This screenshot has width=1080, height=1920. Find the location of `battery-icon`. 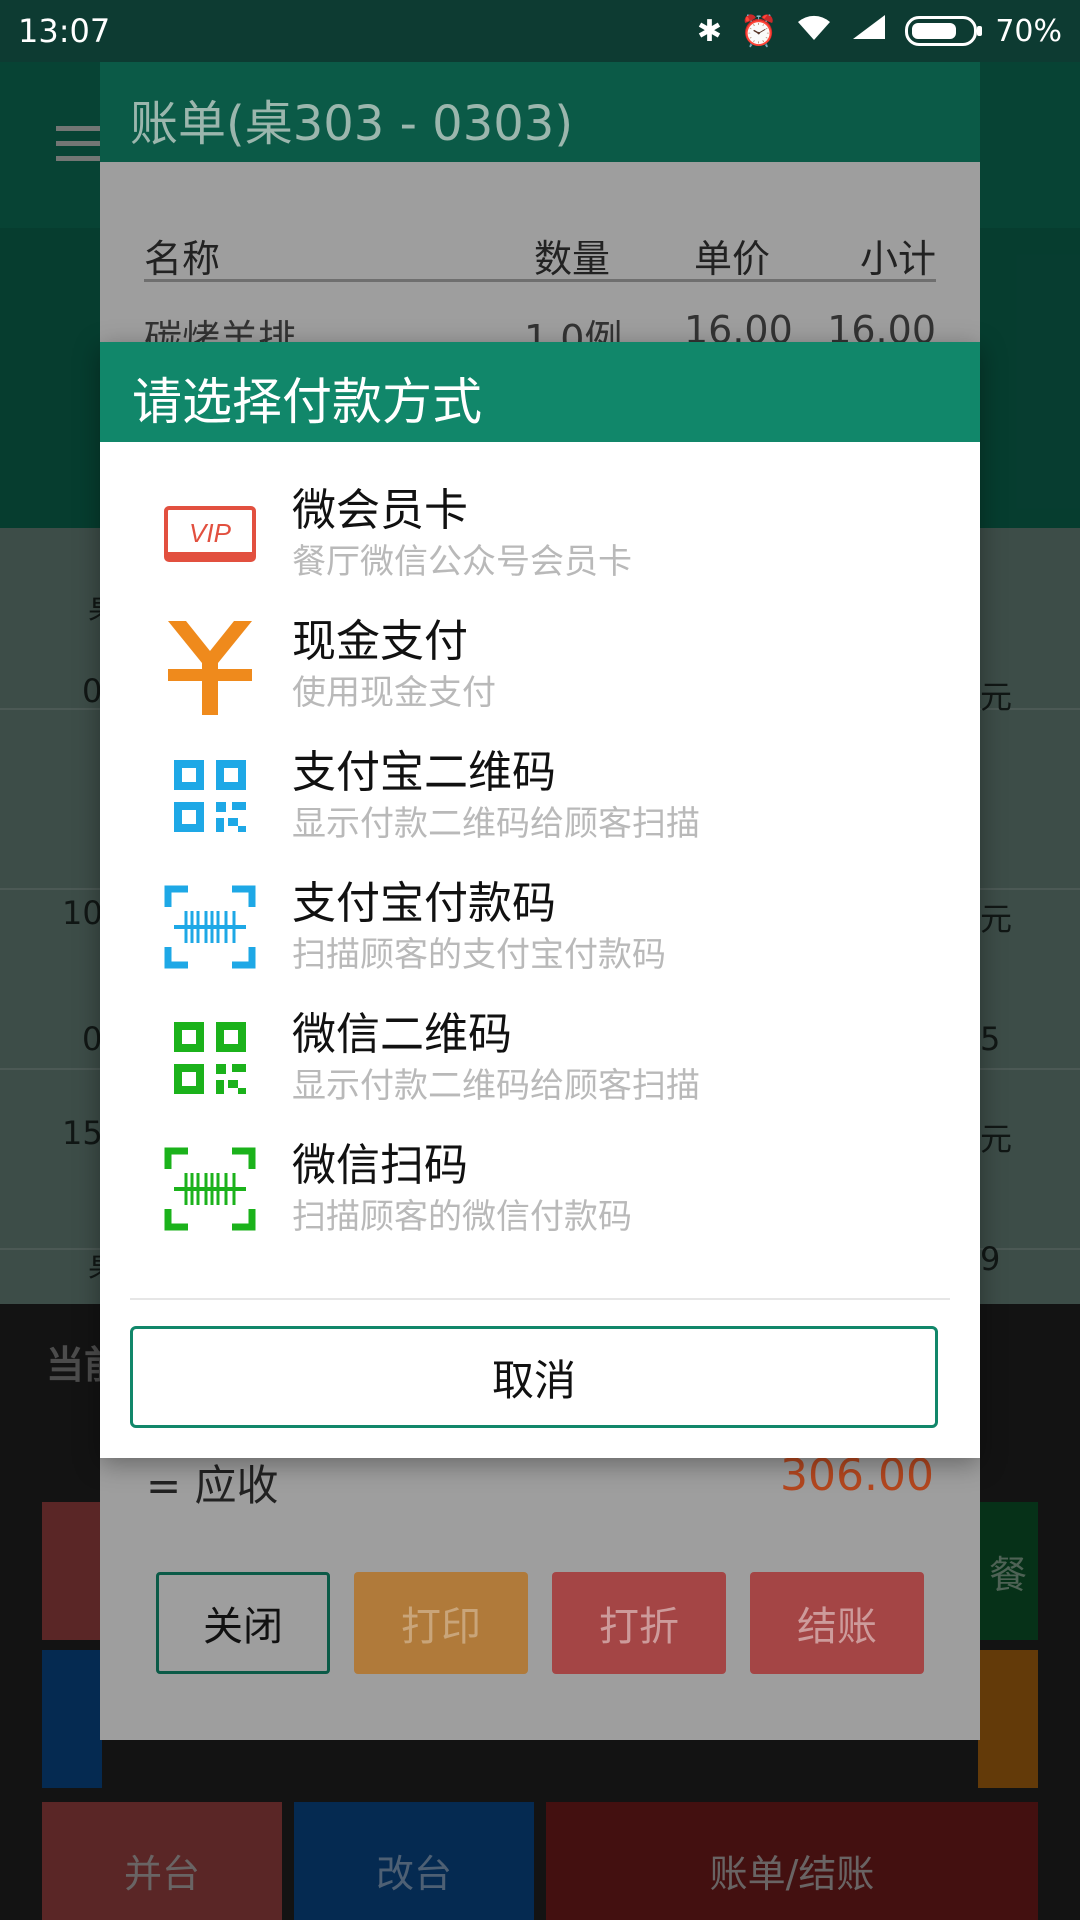

battery-icon is located at coordinates (944, 31).